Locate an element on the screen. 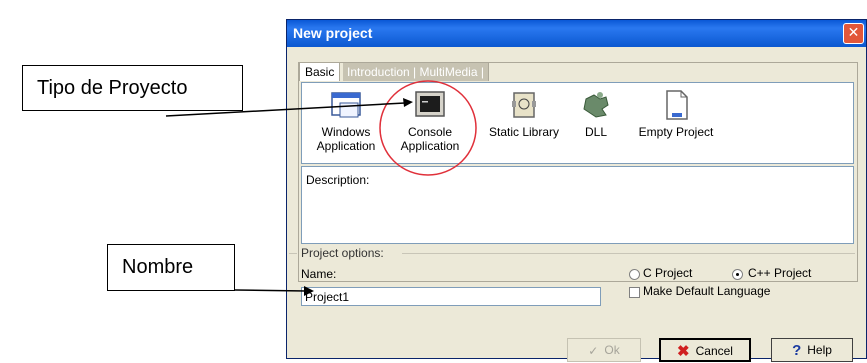 Image resolution: width=867 pixels, height=363 pixels. console-icon is located at coordinates (430, 104).